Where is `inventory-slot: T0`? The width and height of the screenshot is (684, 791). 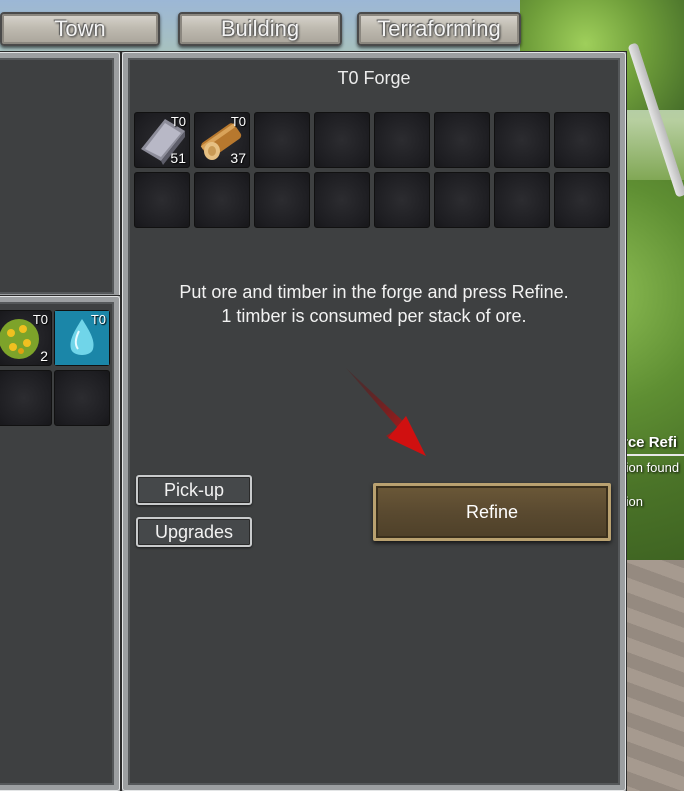
inventory-slot: T0 is located at coordinates (82, 338).